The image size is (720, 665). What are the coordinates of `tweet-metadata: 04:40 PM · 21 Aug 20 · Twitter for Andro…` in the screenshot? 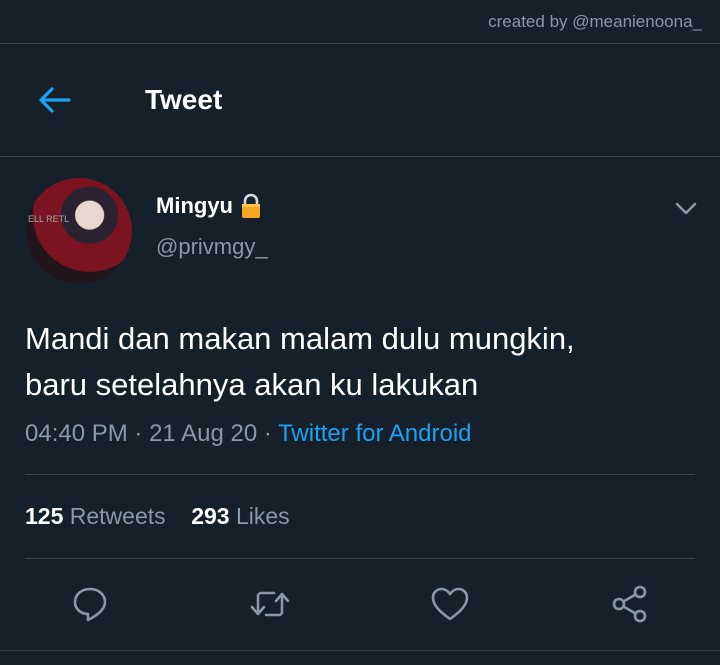 It's located at (248, 434).